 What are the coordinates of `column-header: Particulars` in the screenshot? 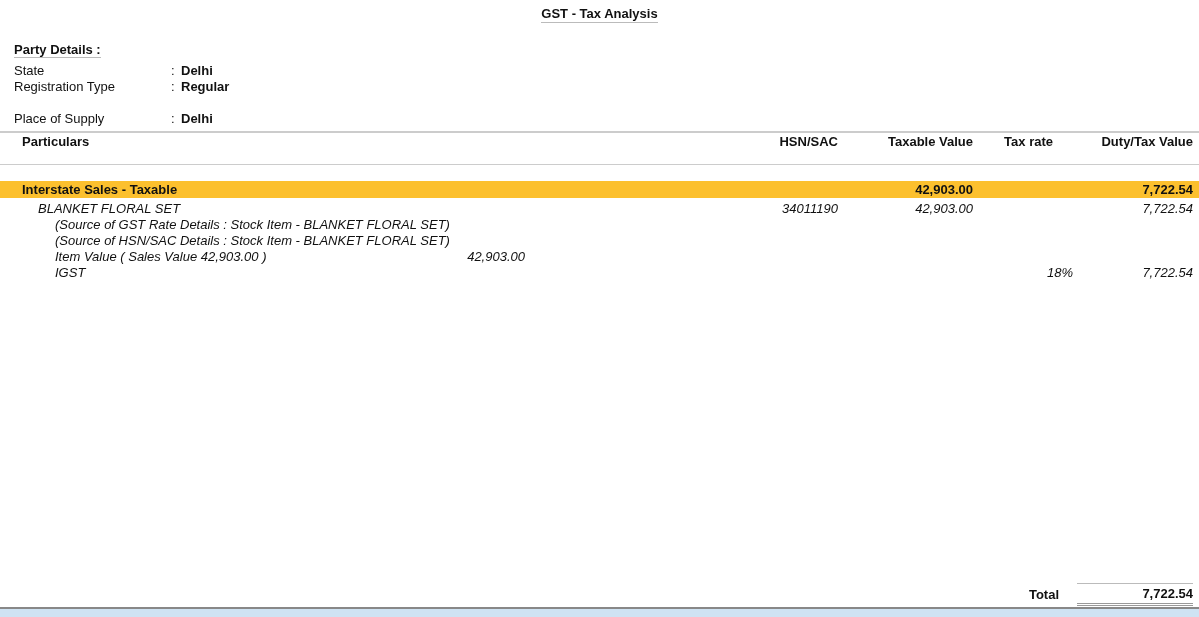 It's located at (56, 142).